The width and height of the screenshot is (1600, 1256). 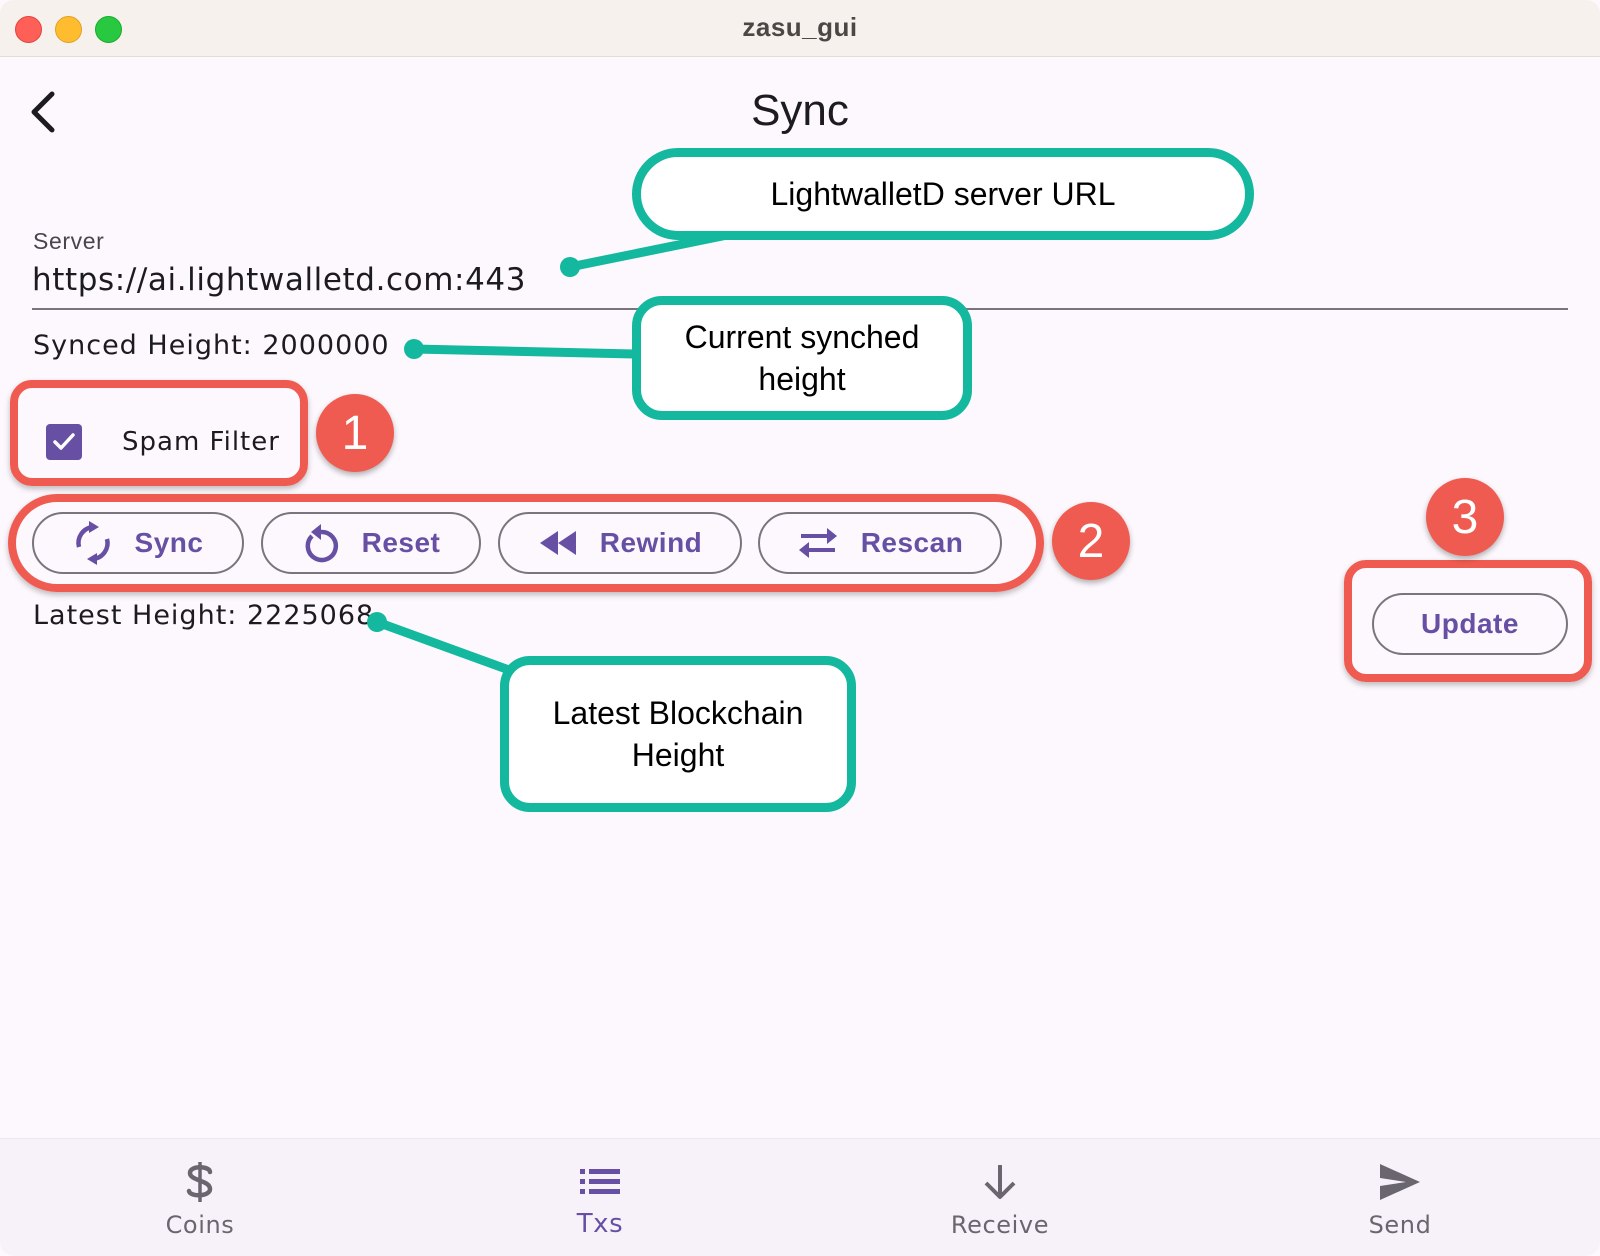 What do you see at coordinates (159, 433) in the screenshot?
I see `highlight-box-spam-filter` at bounding box center [159, 433].